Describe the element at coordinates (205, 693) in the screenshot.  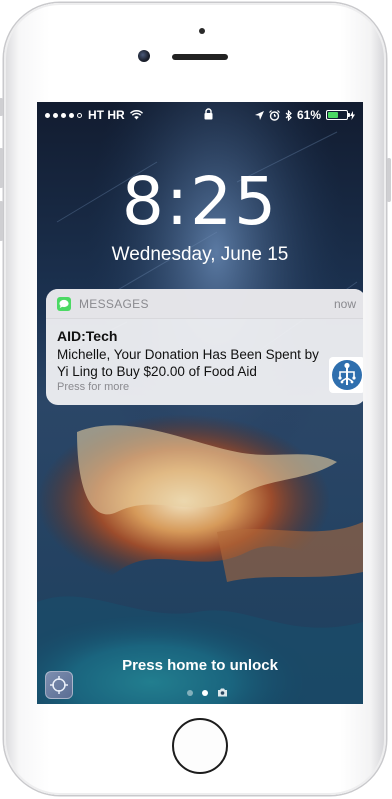
I see `page-dot-active` at that location.